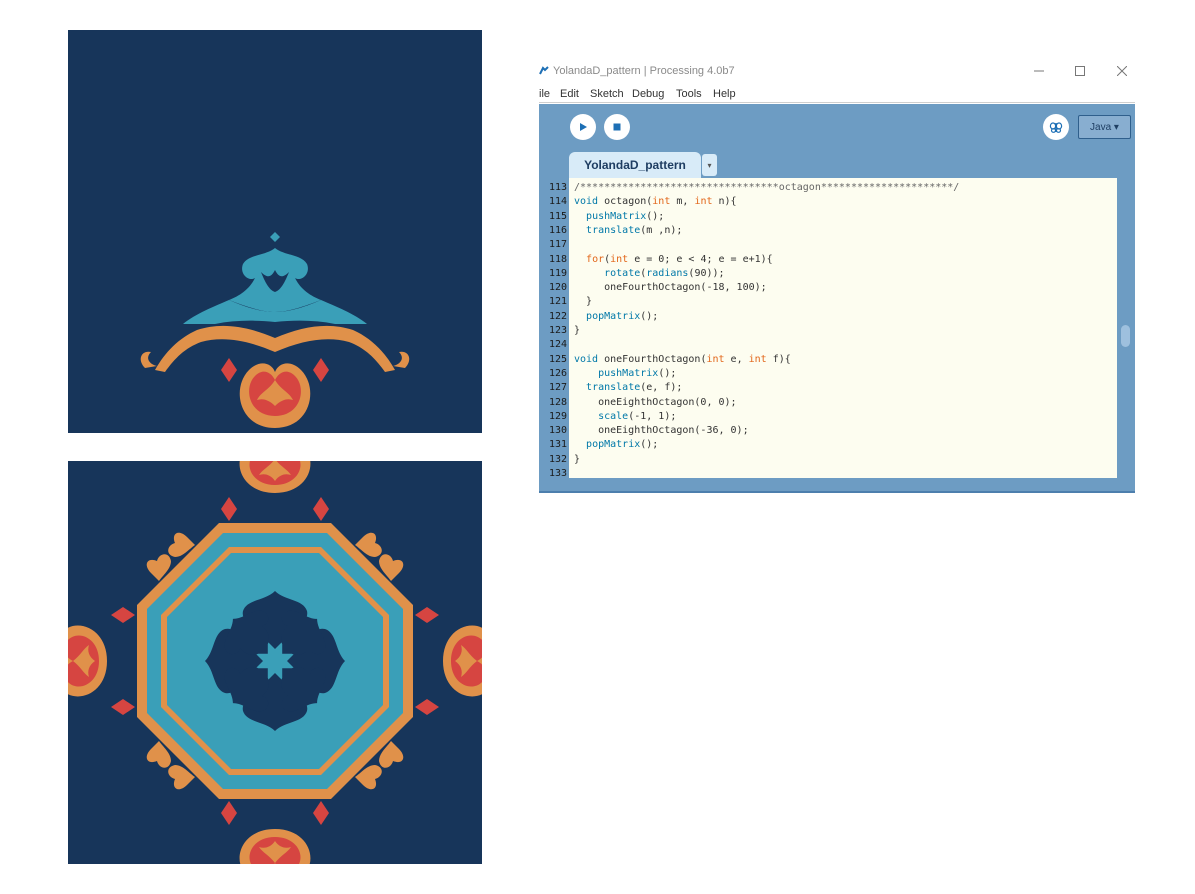 The image size is (1195, 894). I want to click on code-token: rotate, so click(622, 273).